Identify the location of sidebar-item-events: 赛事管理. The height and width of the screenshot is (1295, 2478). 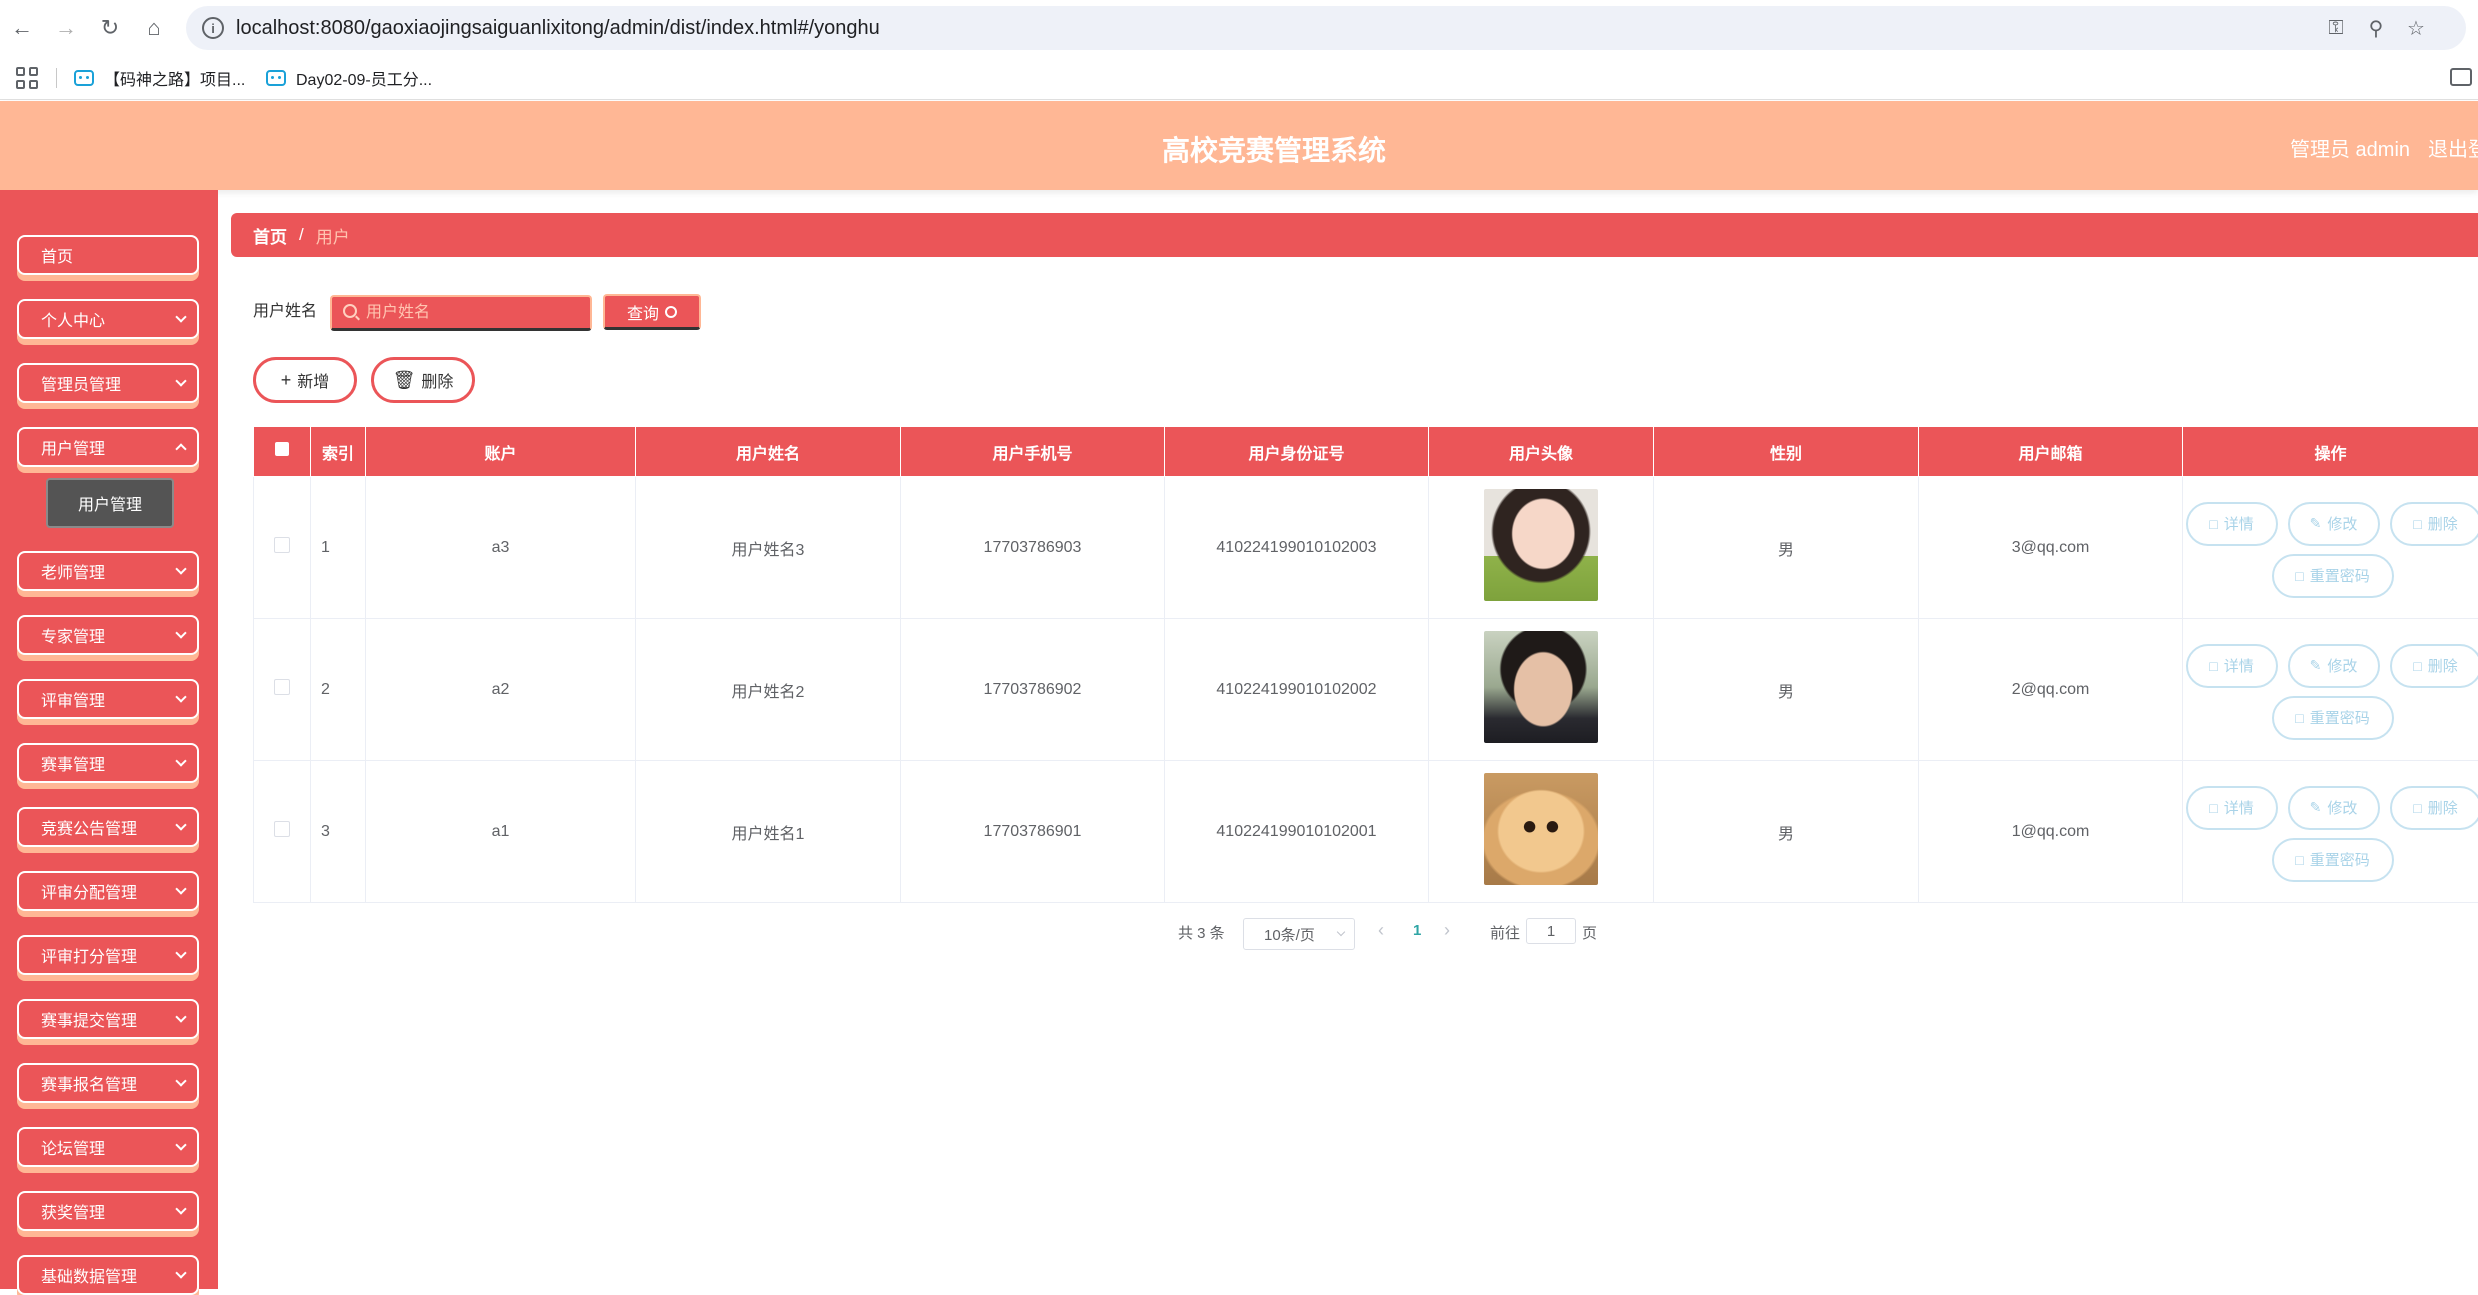
(108, 763).